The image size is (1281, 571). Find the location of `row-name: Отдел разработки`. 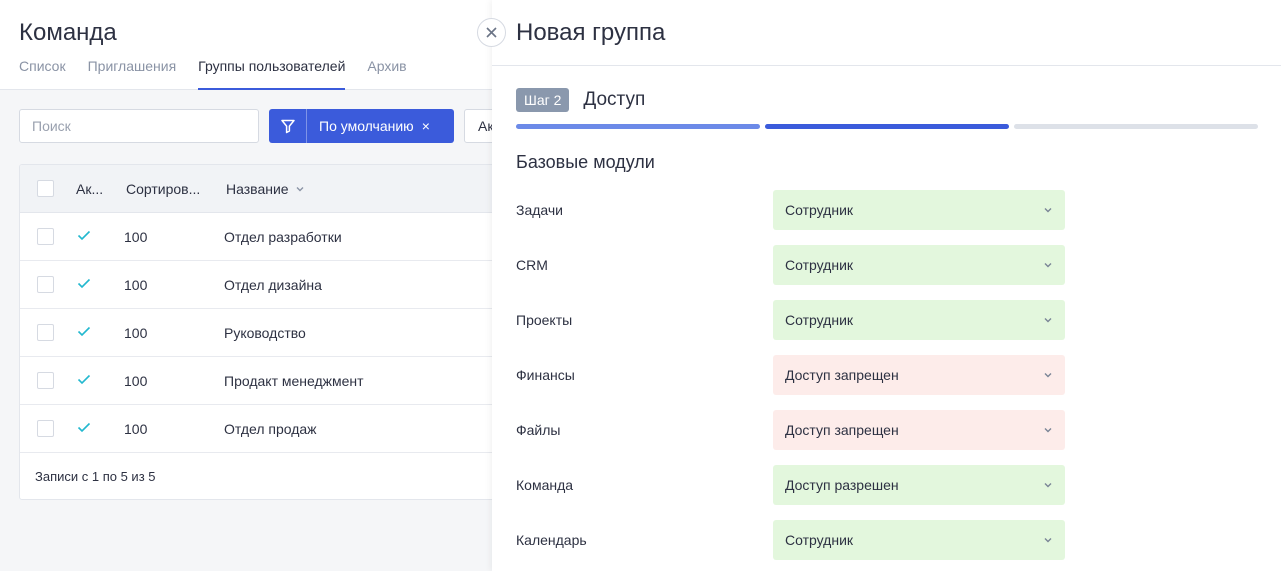

row-name: Отдел разработки is located at coordinates (283, 236).